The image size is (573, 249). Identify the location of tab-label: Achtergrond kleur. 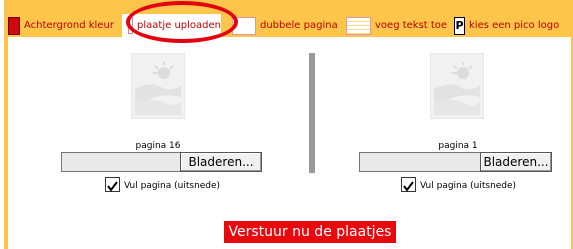
(69, 25).